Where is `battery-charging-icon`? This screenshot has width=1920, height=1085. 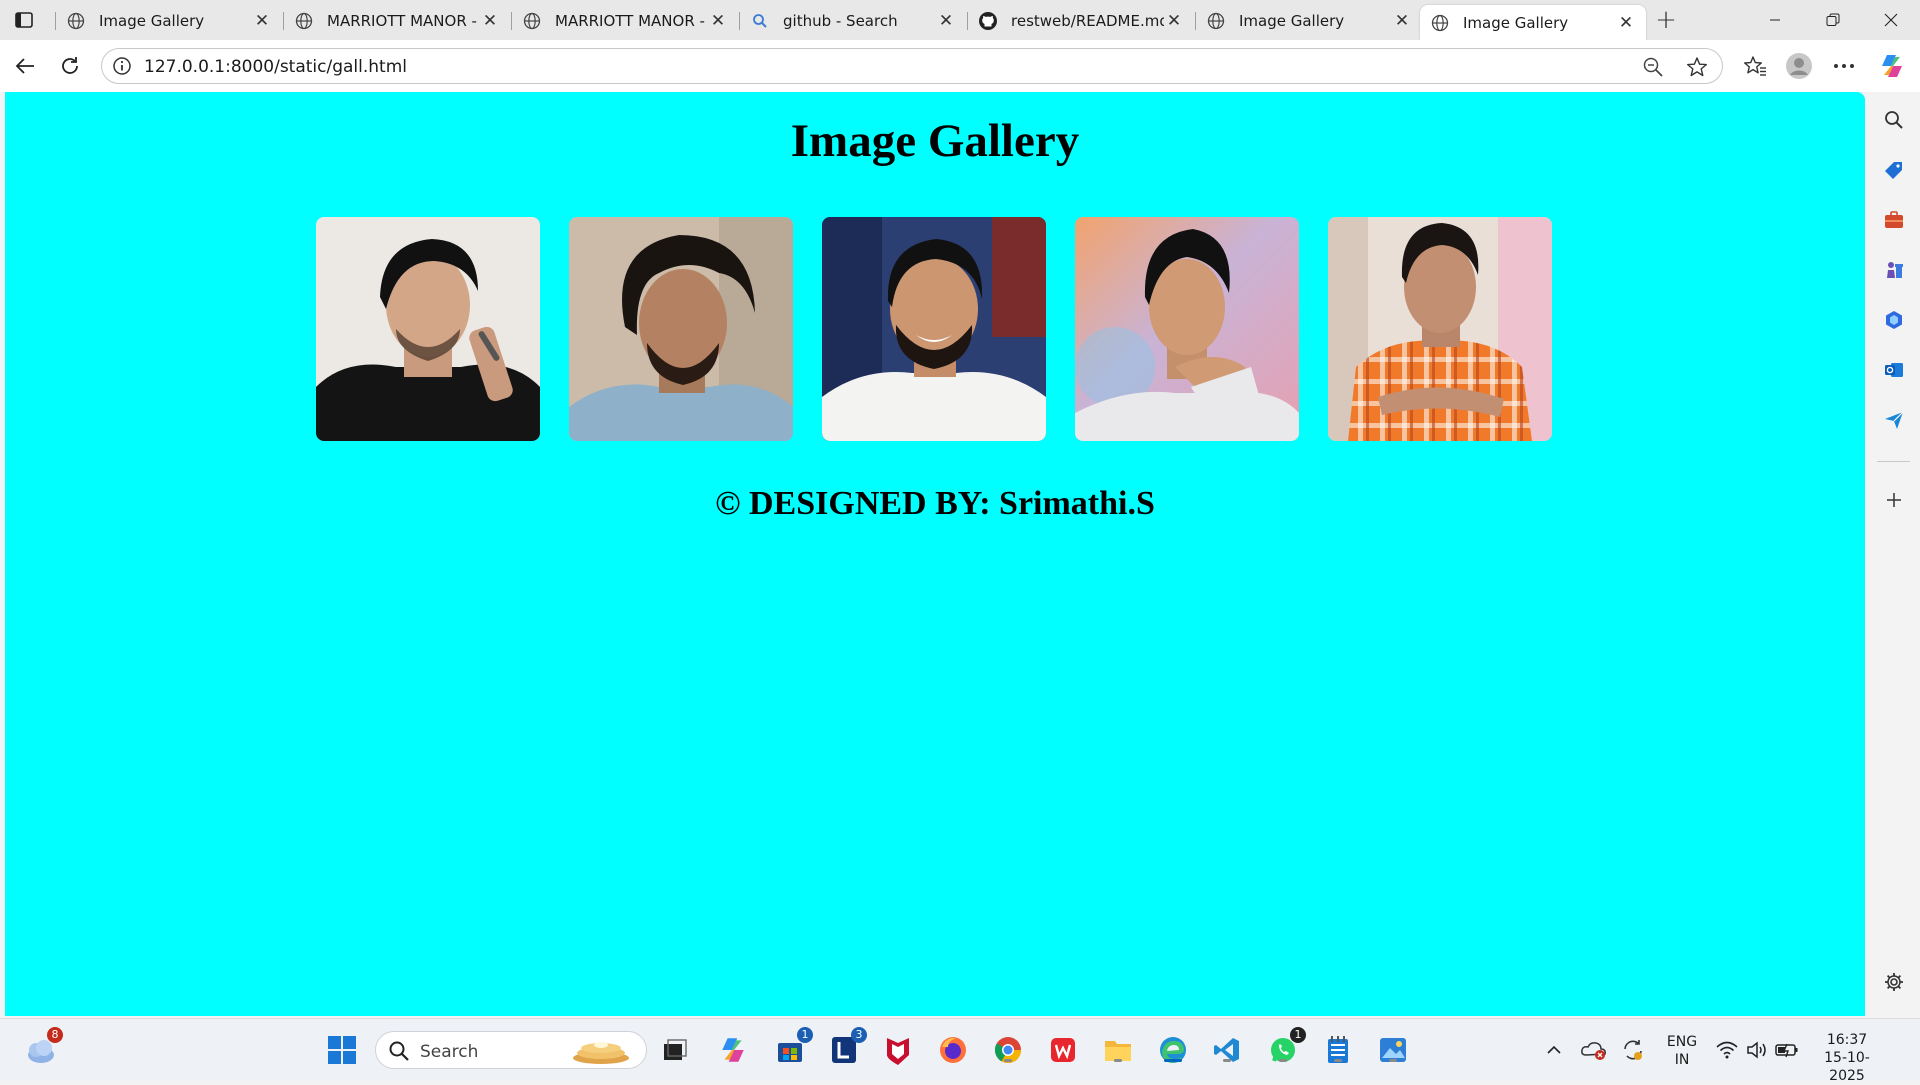
battery-charging-icon is located at coordinates (1787, 1050).